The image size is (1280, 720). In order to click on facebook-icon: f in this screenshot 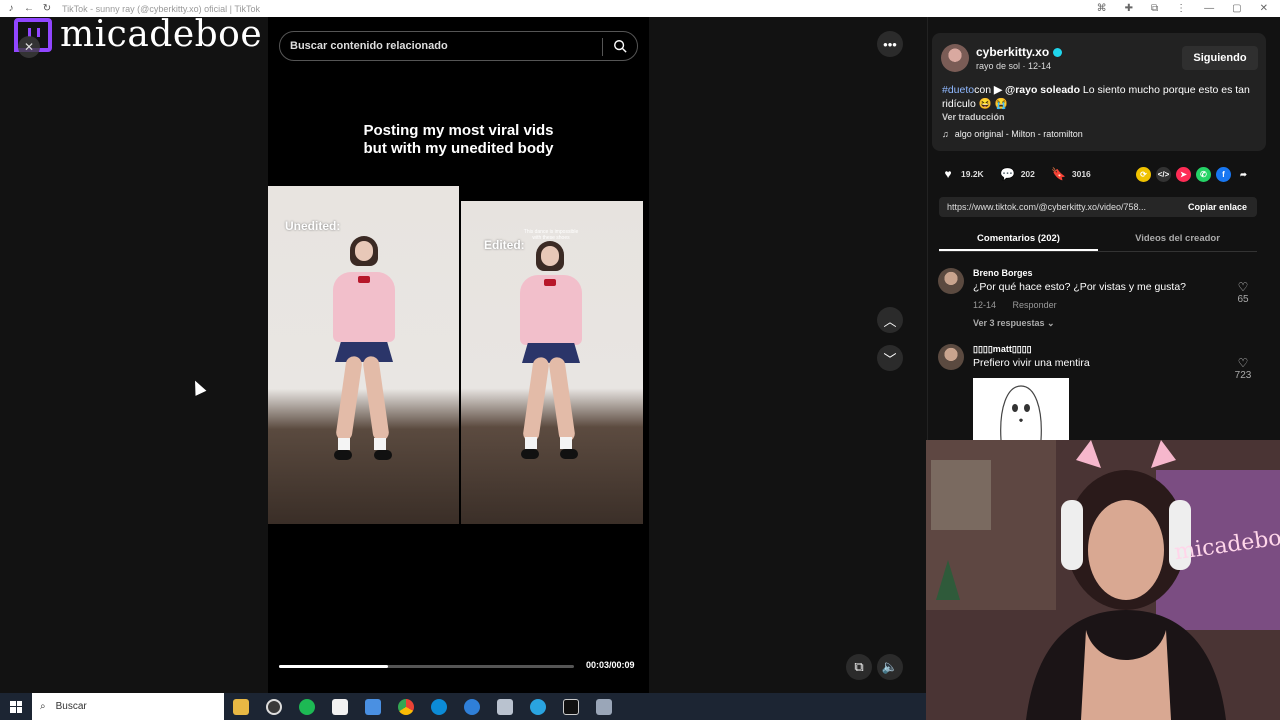, I will do `click(1223, 174)`.